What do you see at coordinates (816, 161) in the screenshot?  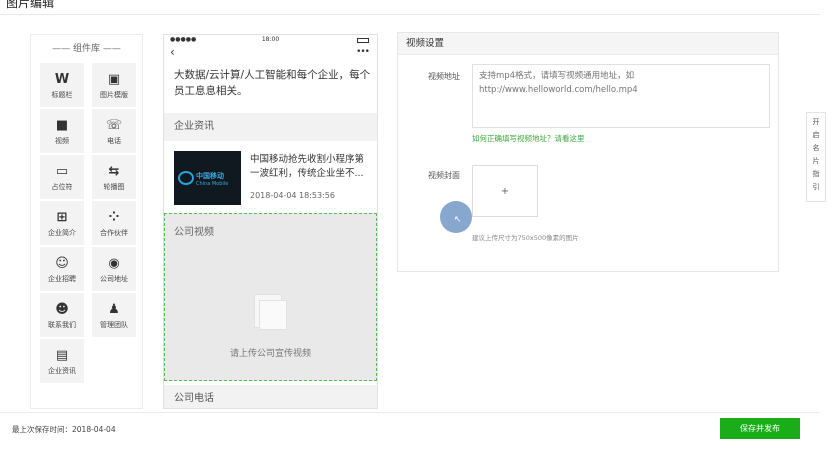 I see `side-tab-char: 片` at bounding box center [816, 161].